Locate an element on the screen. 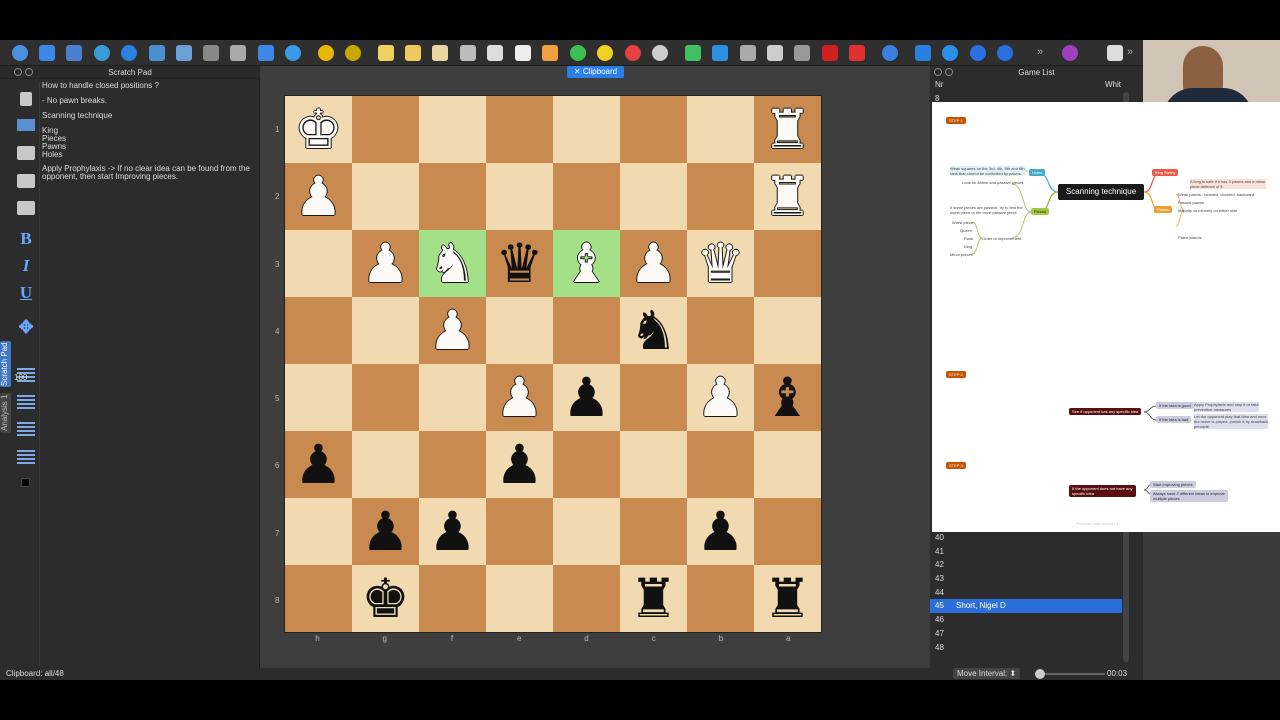  justify-icon is located at coordinates (26, 458).